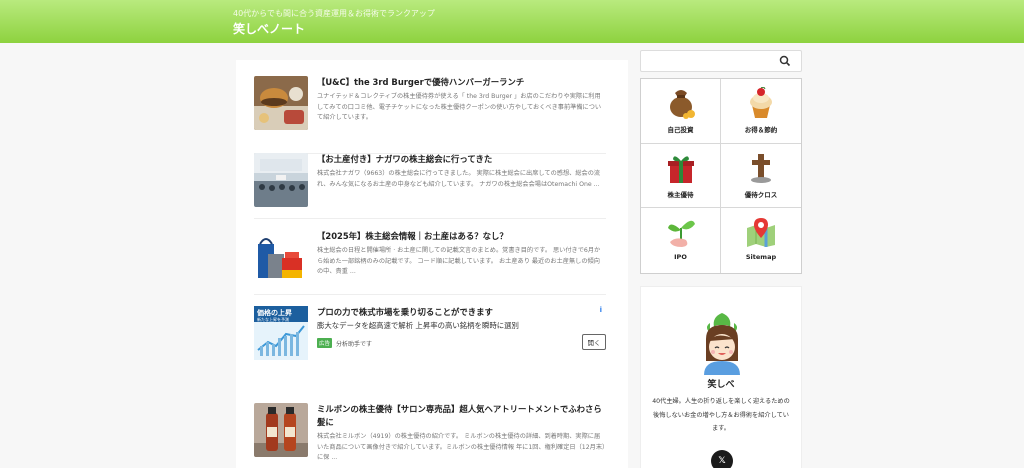 This screenshot has height=468, width=1024. What do you see at coordinates (334, 13) in the screenshot?
I see `site-tagline: 40代からでも間に合う資産運用＆お得術でランクアップ` at bounding box center [334, 13].